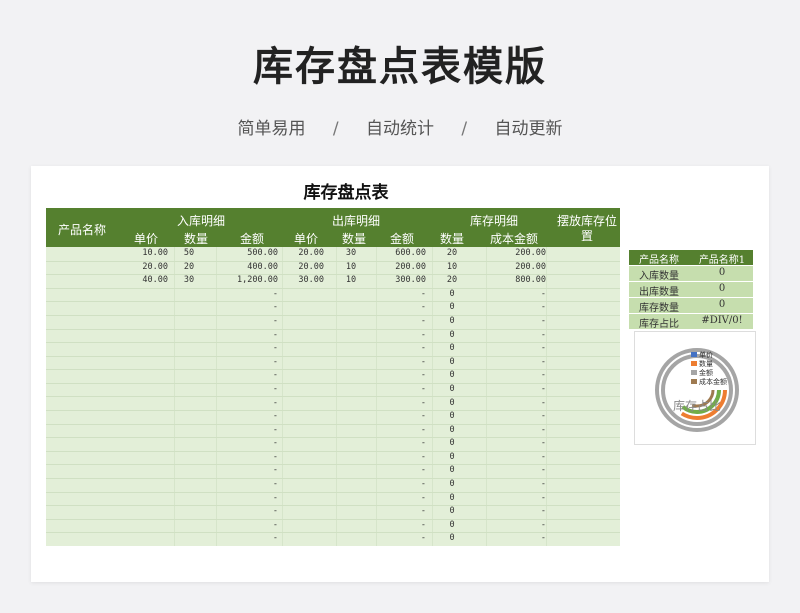 The image size is (800, 613). I want to click on cell-in-unit-price: 40.00, so click(142, 281).